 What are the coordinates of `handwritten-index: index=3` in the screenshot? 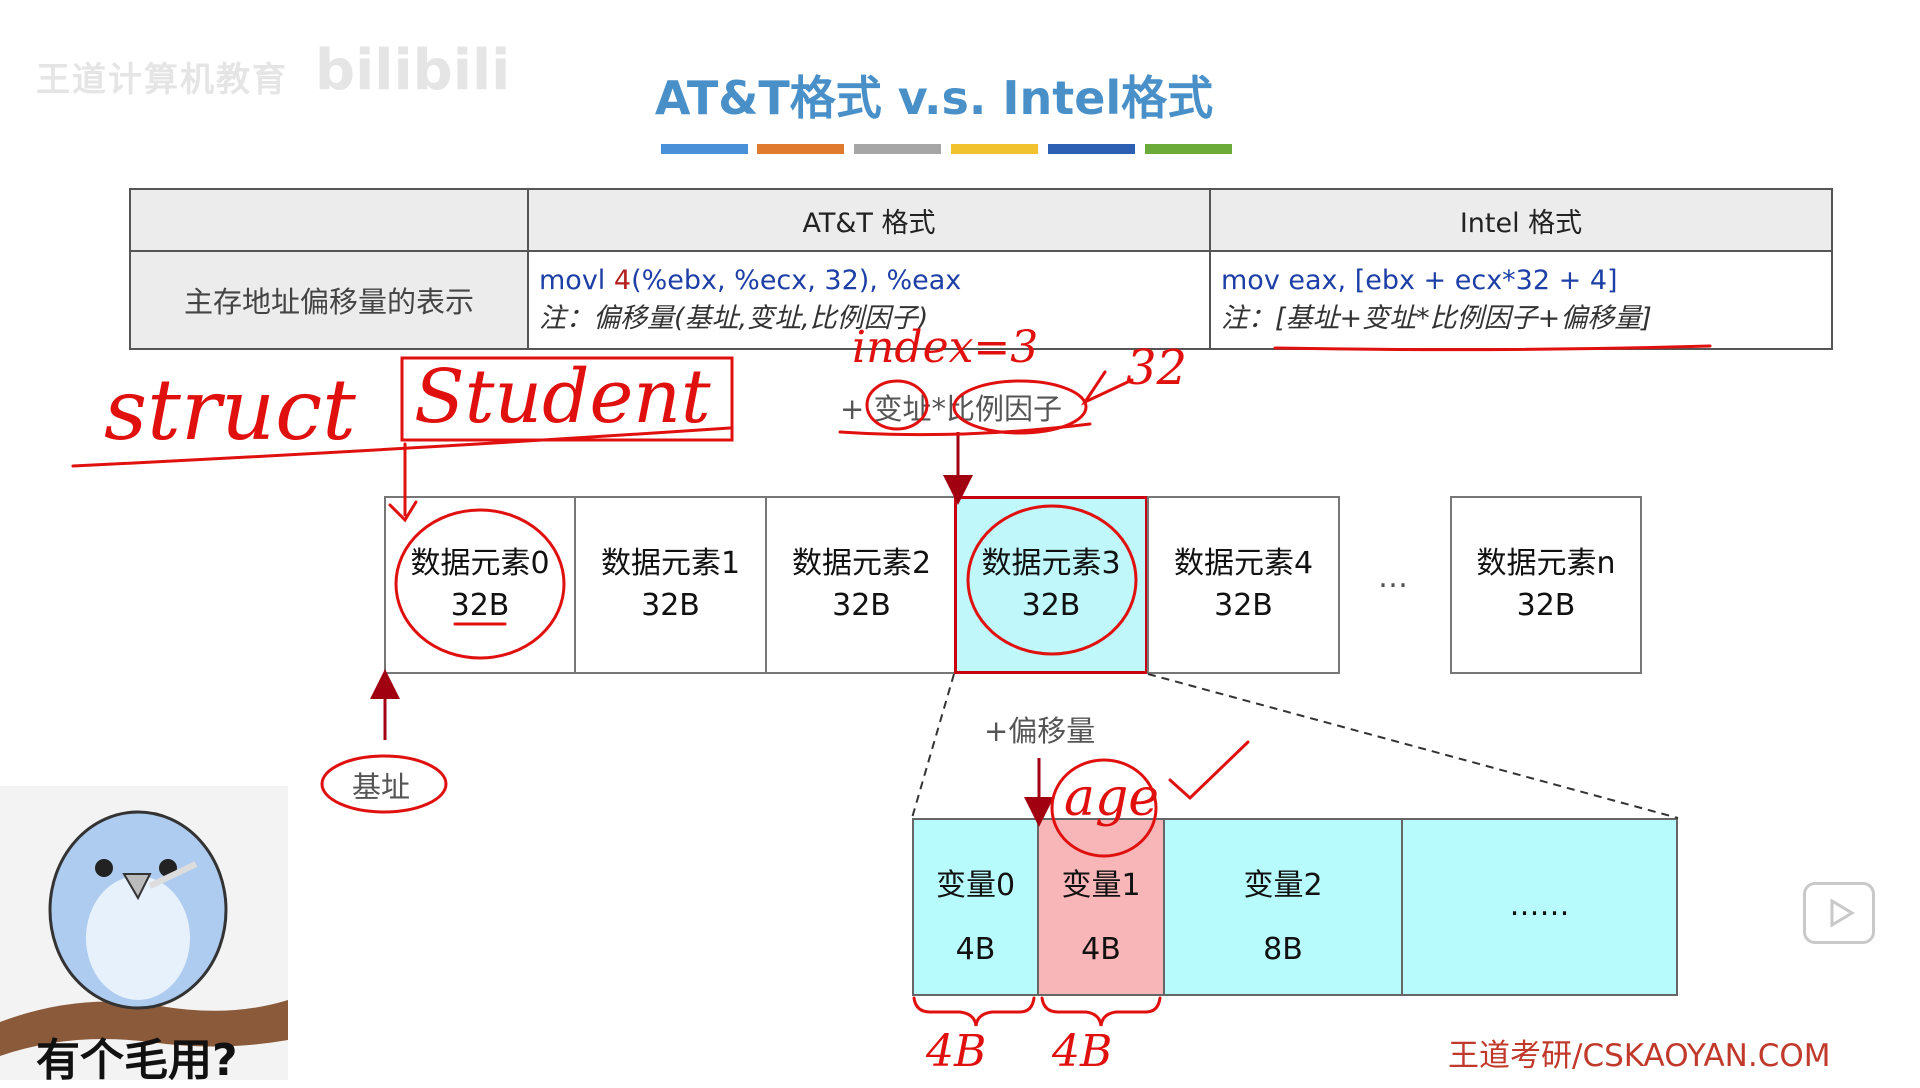 It's located at (945, 347).